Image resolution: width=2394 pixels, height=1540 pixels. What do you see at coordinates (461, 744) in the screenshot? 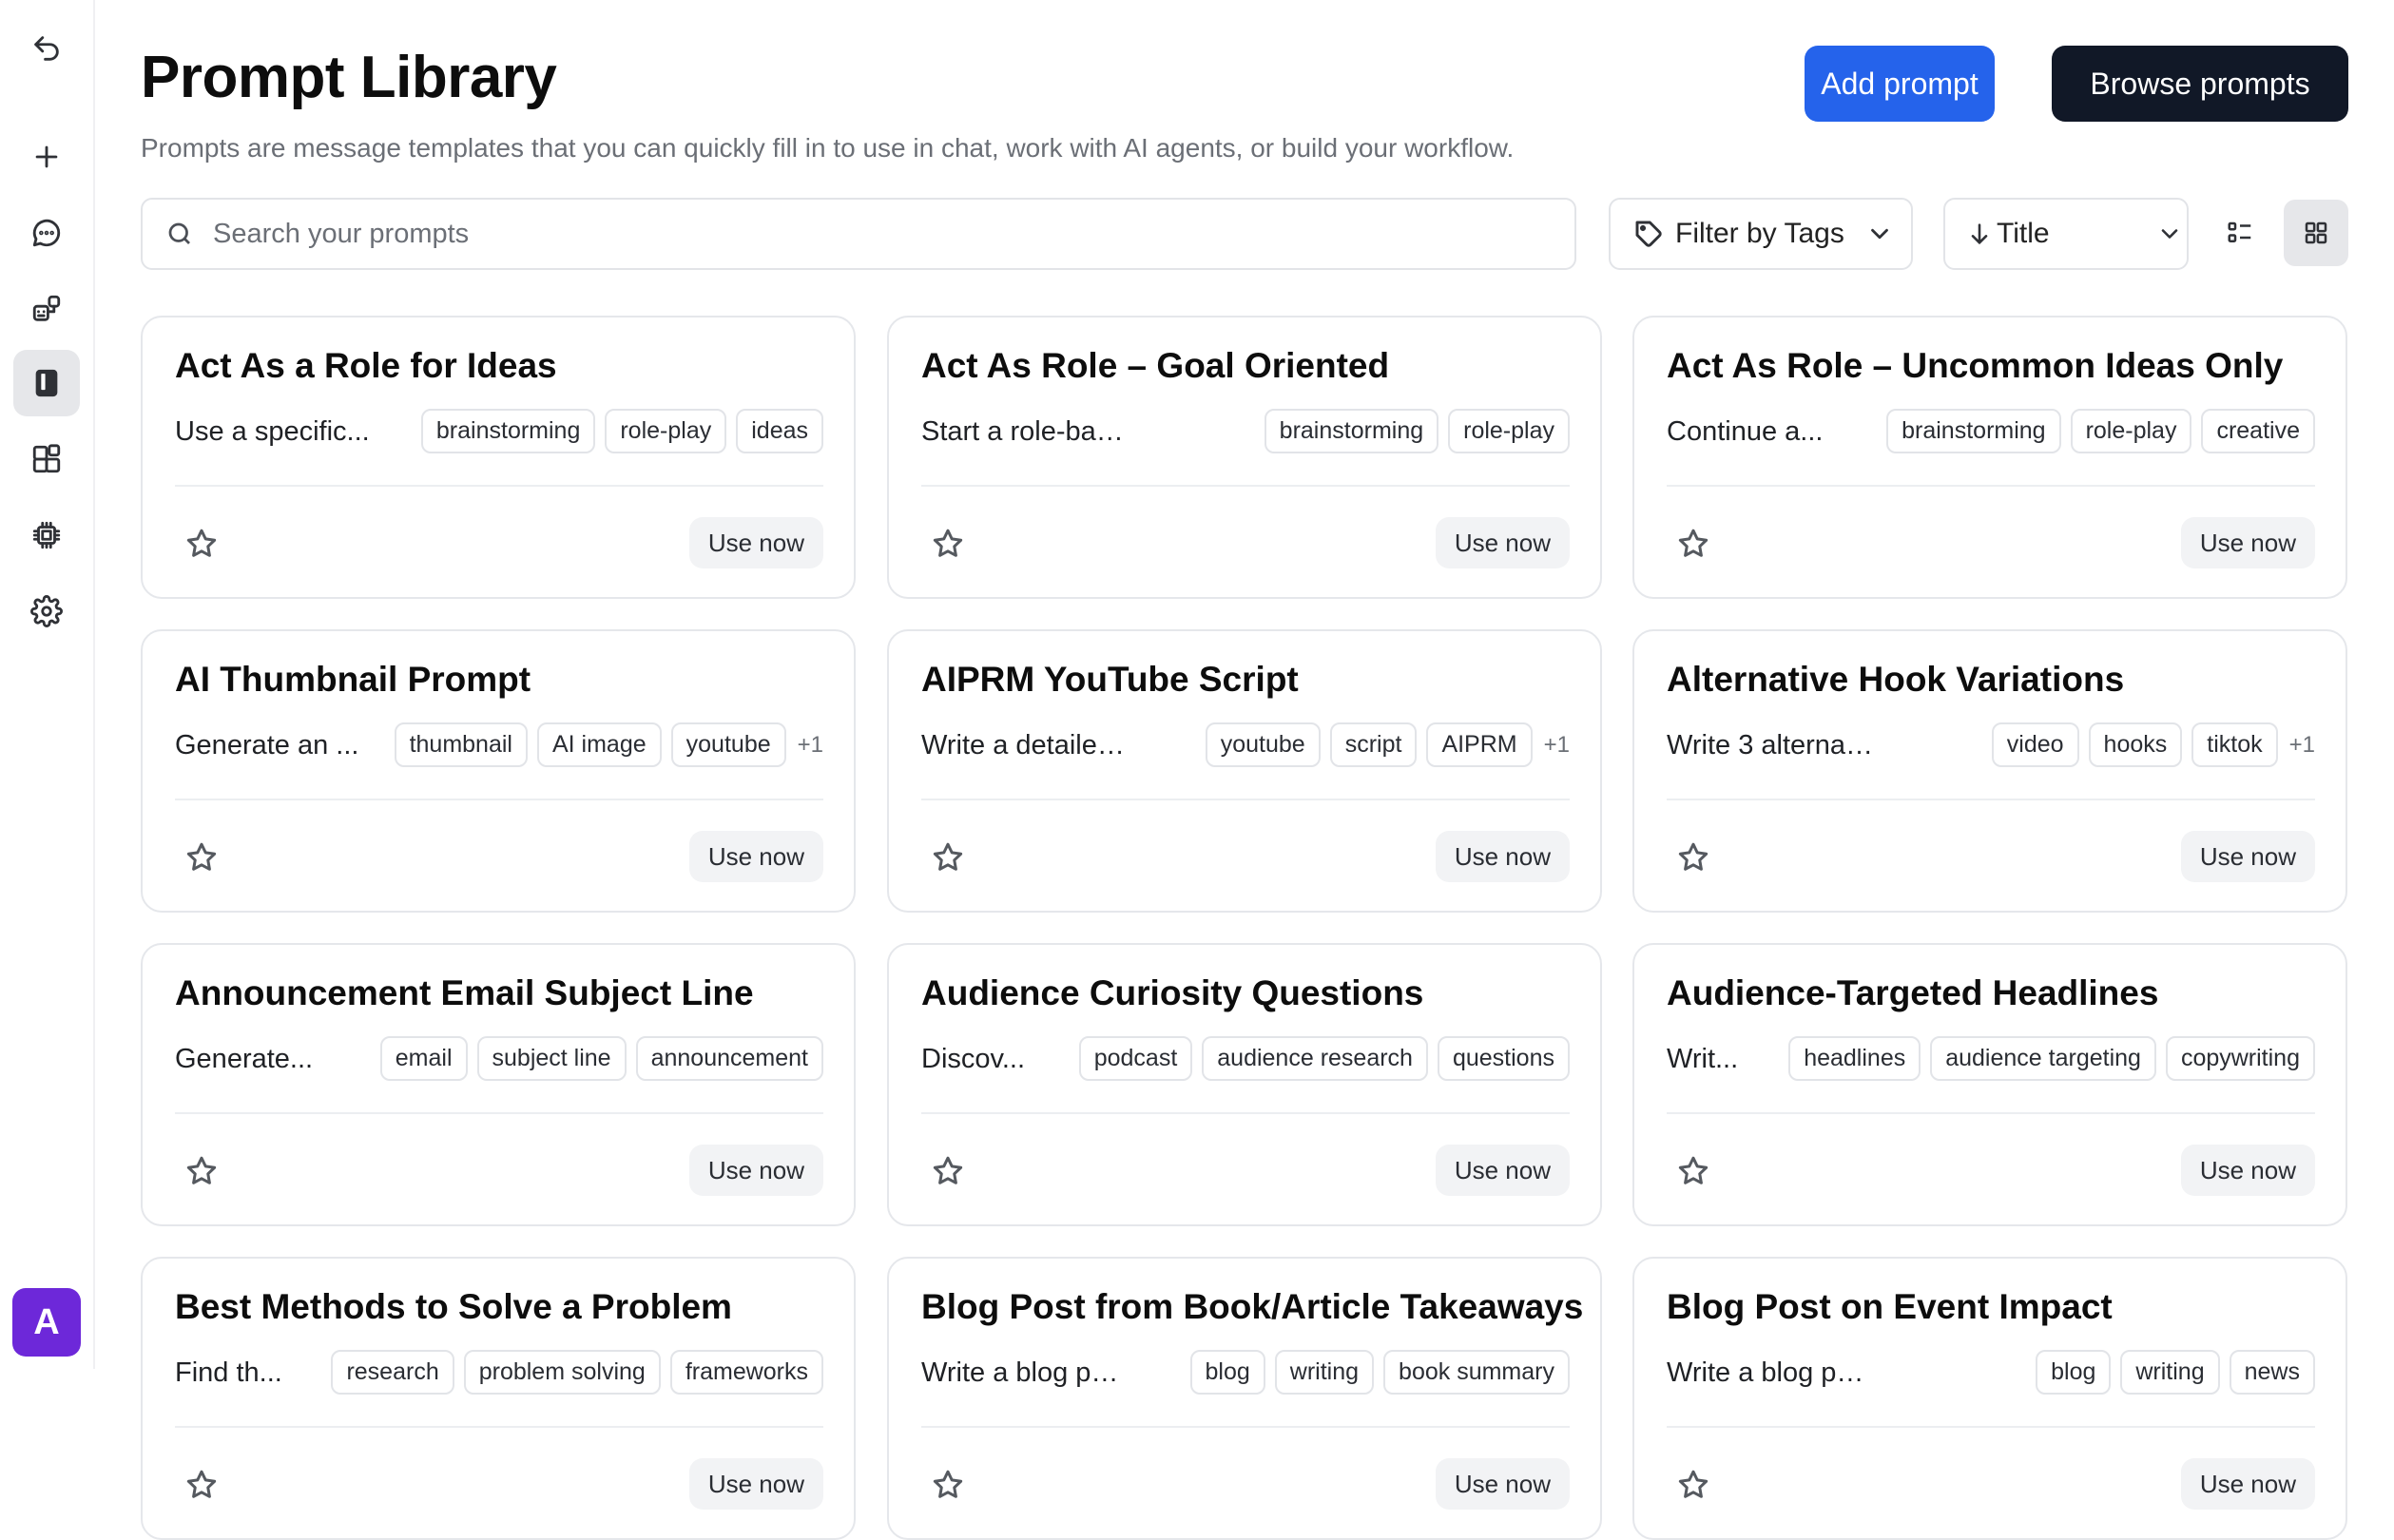
I see `tag-chip: thumbnail` at bounding box center [461, 744].